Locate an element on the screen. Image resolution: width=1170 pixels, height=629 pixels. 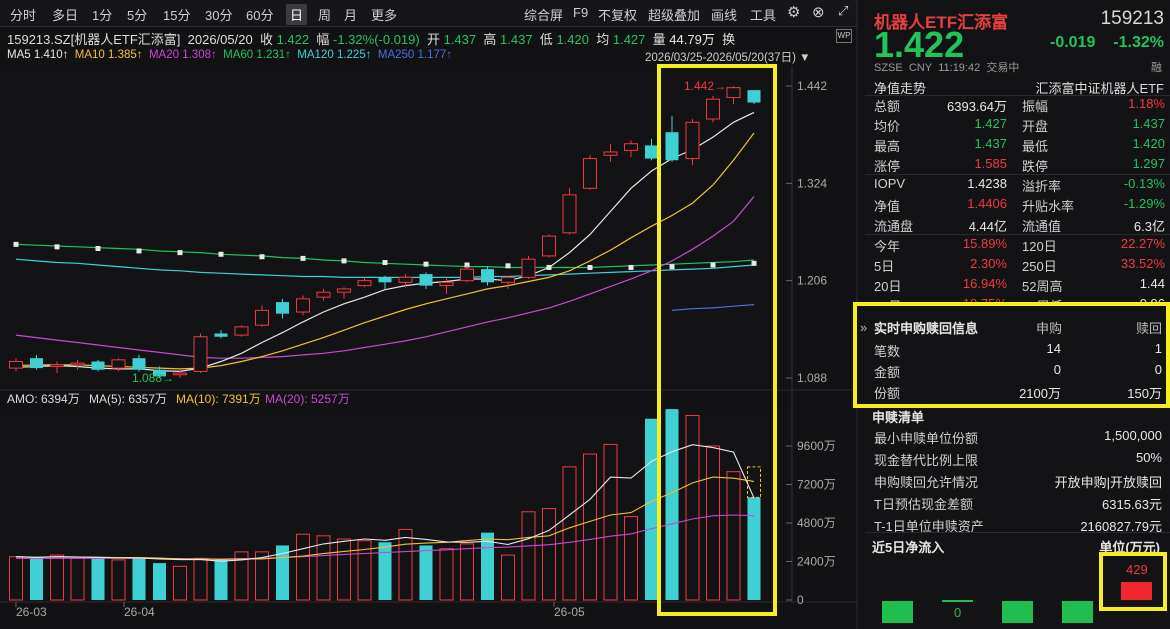
highlight-box-subscription is located at coordinates (1011, 355).